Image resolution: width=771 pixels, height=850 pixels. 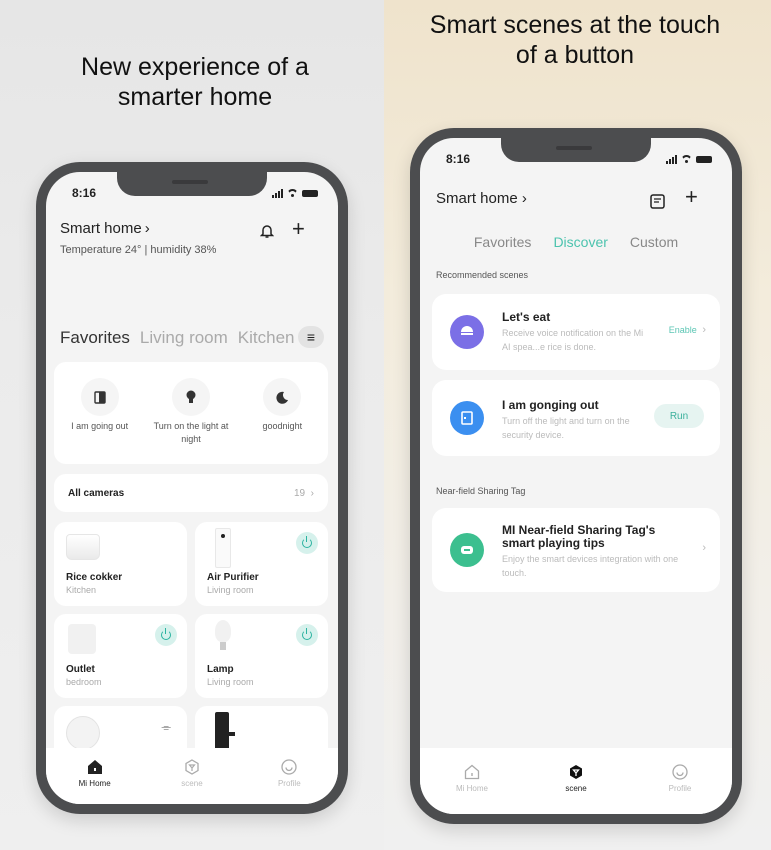 What do you see at coordinates (575, 40) in the screenshot?
I see `headline-right: Smart scenes at the touch of a button` at bounding box center [575, 40].